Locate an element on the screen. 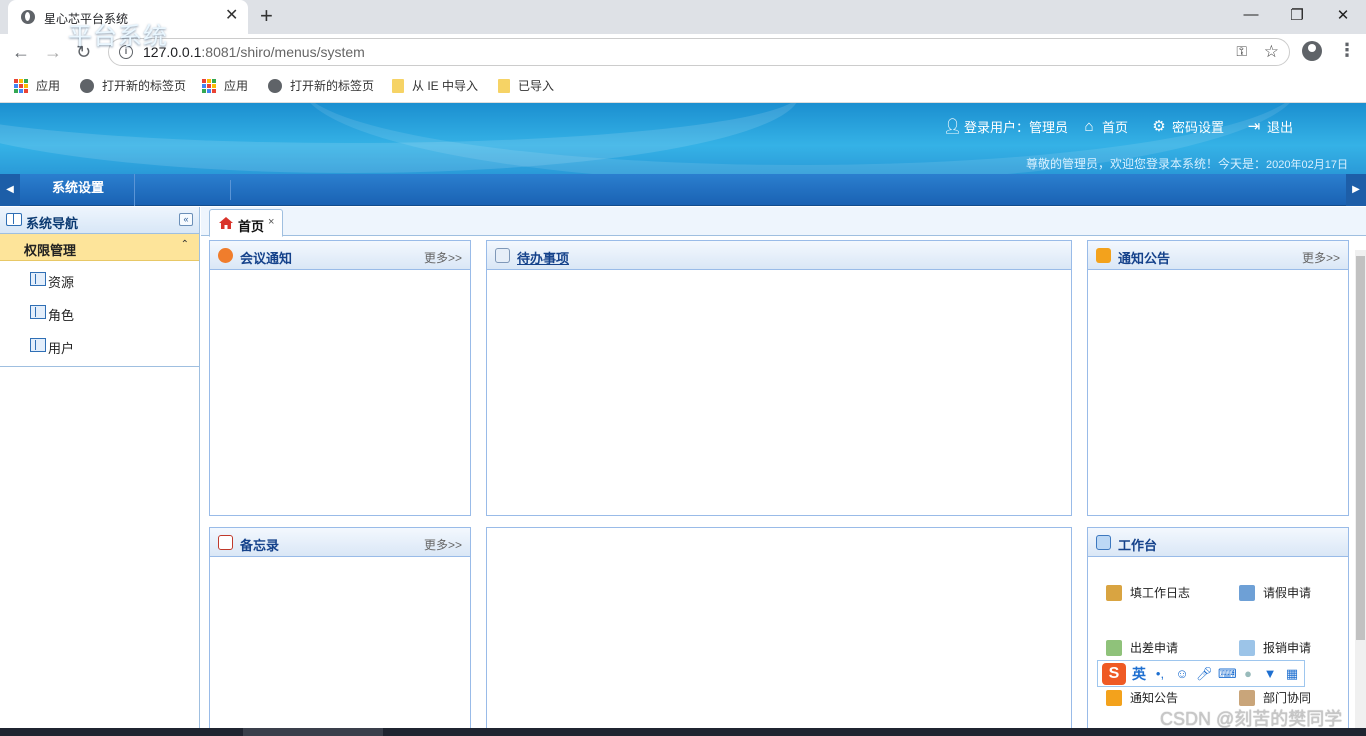  sidebar-header: 系统导航 « is located at coordinates (99, 220).